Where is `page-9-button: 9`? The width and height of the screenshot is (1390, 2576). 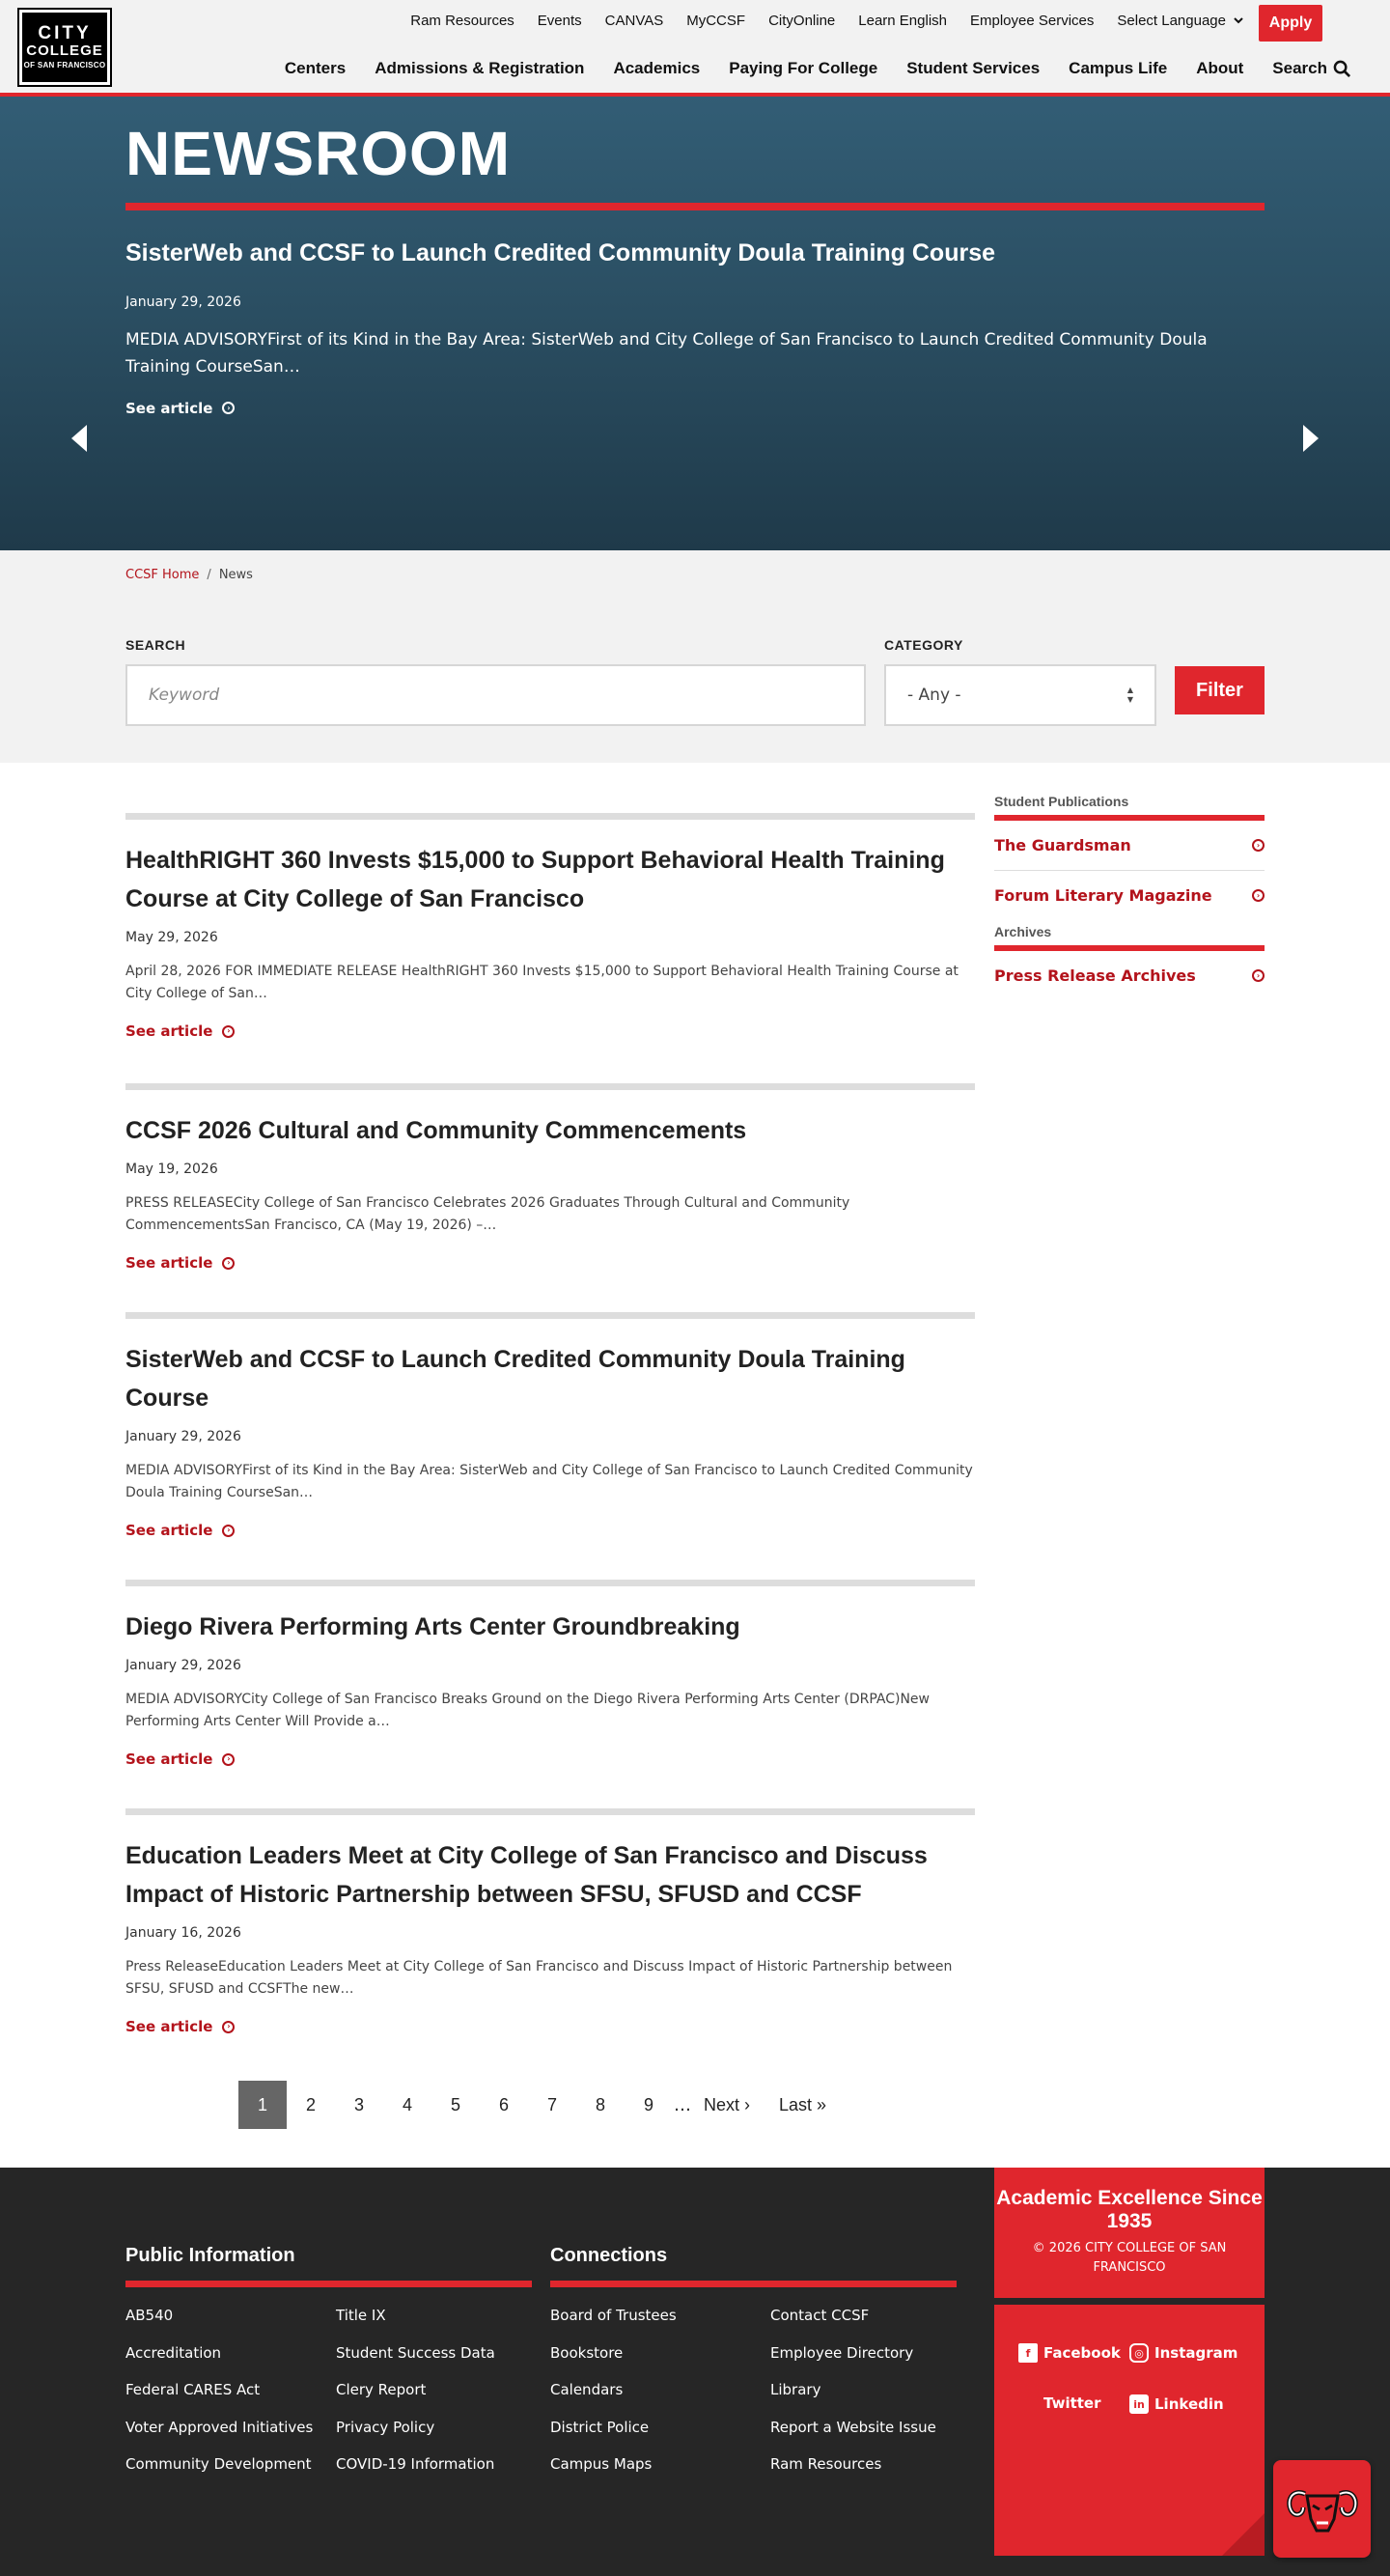
page-9-button: 9 is located at coordinates (649, 2105).